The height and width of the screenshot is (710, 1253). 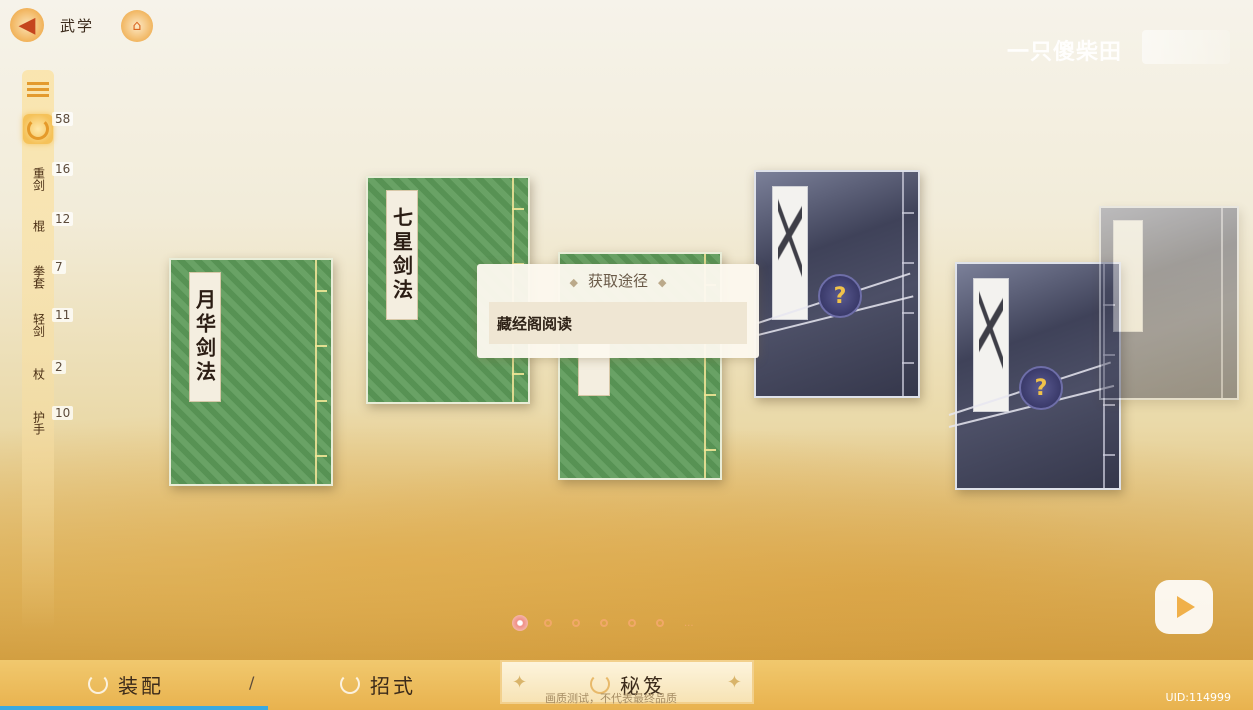 I want to click on sidebar-count: 58, so click(x=63, y=119).